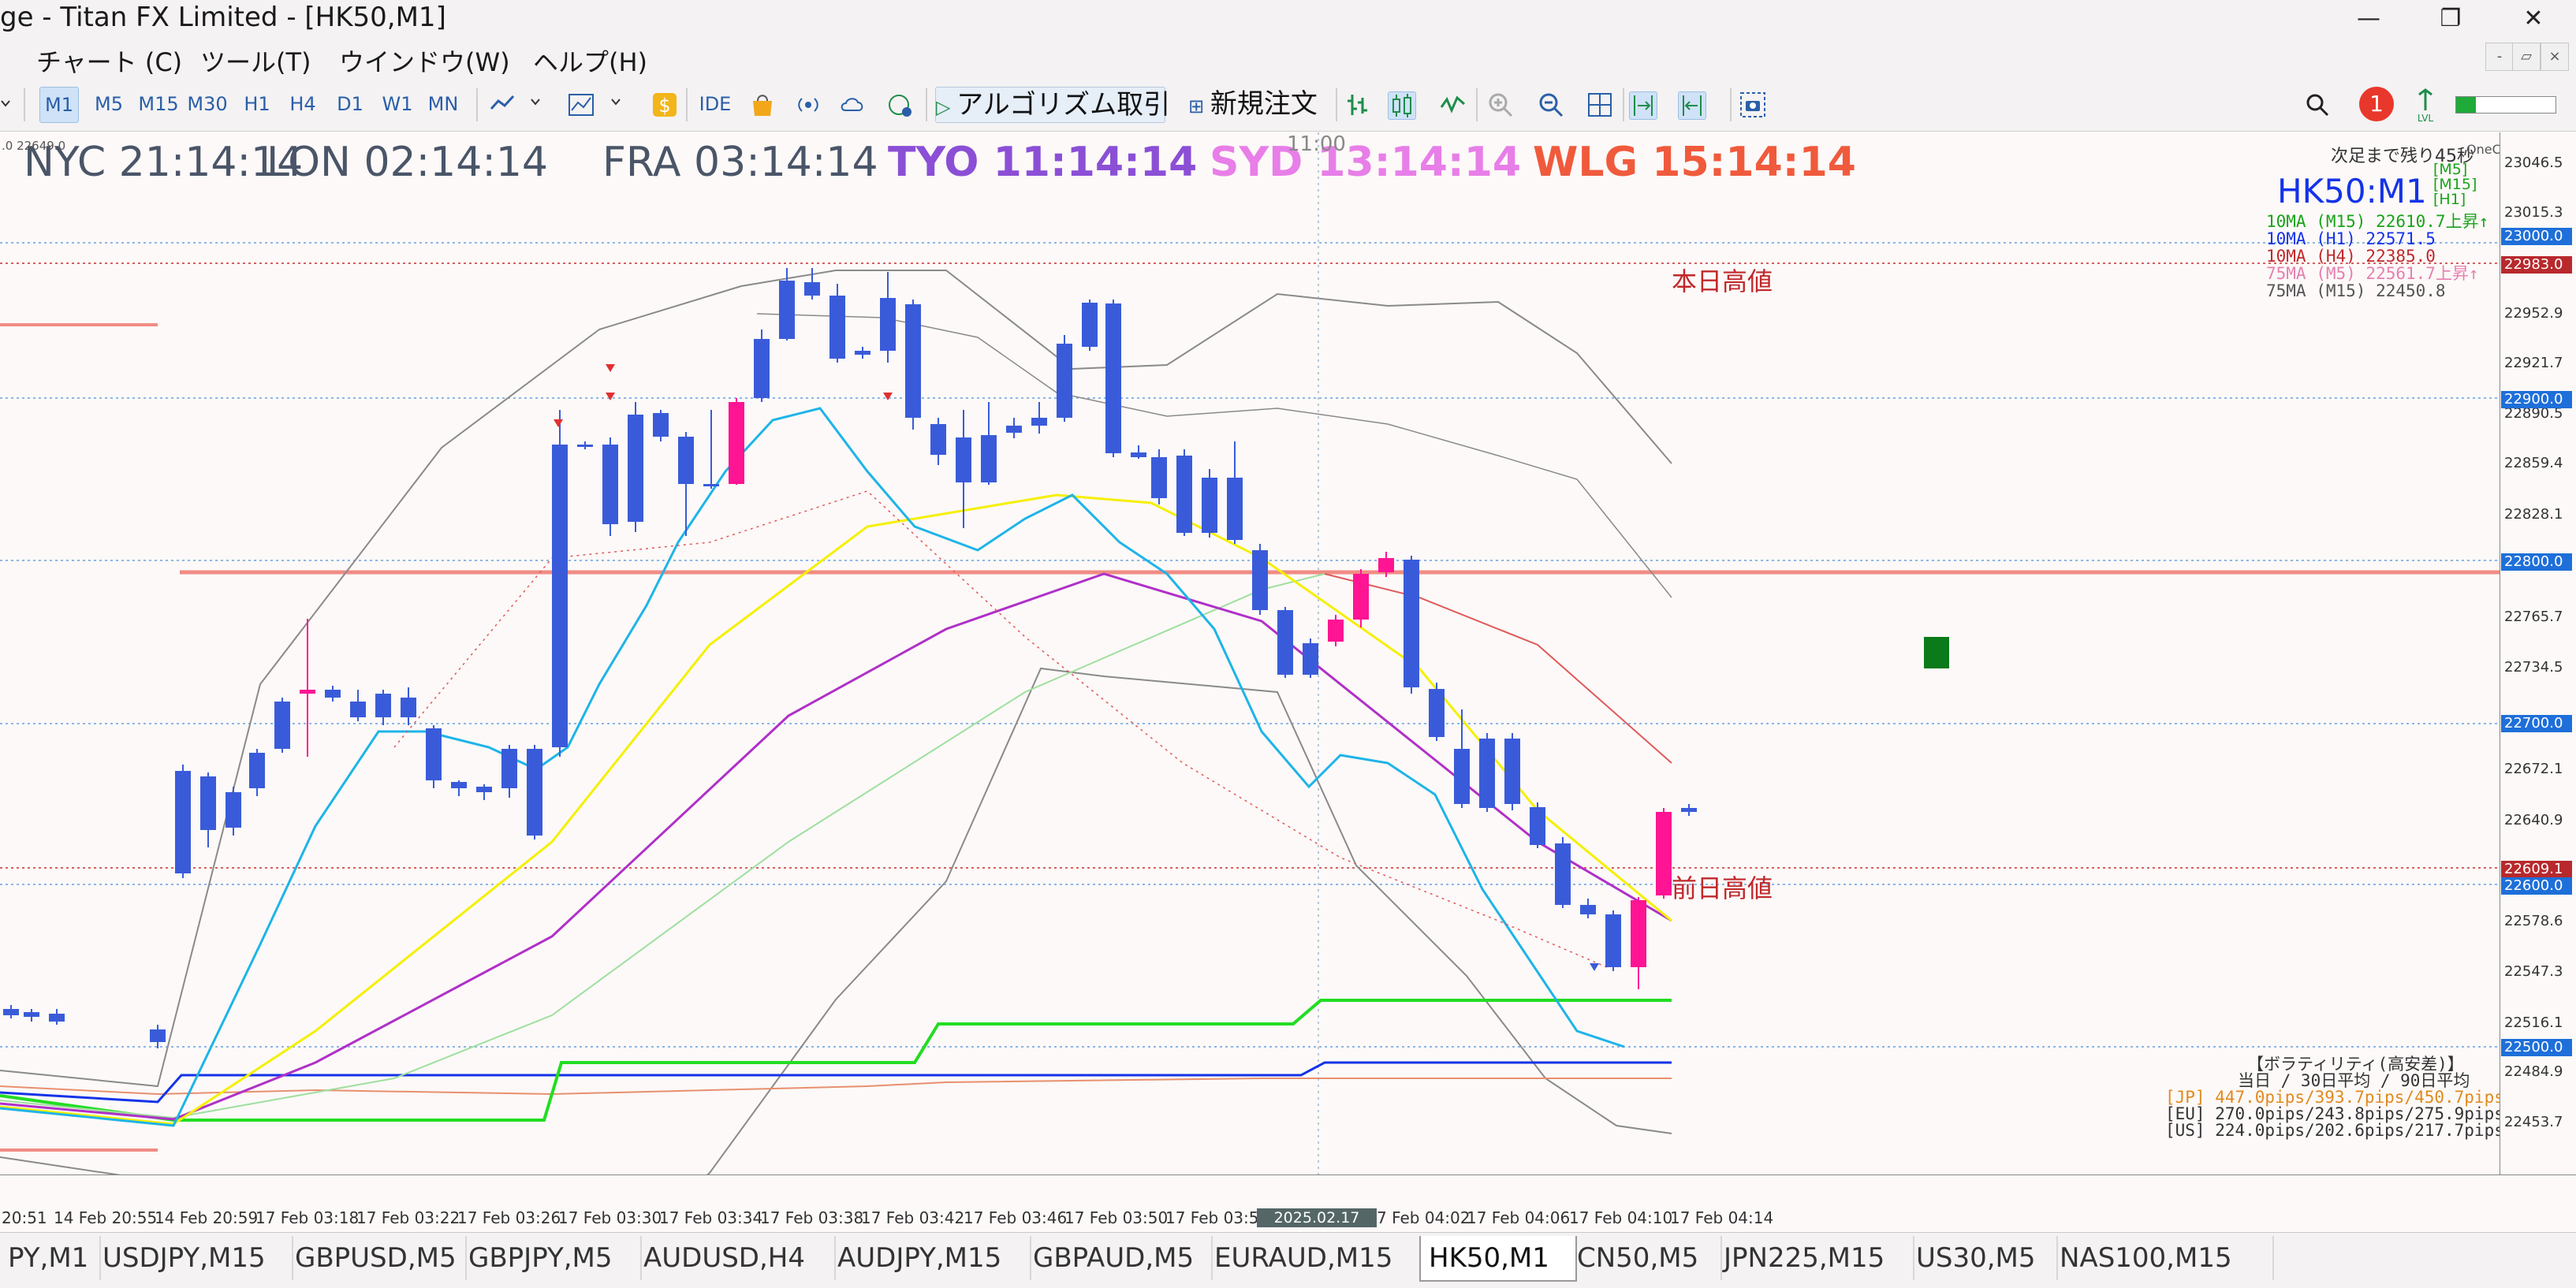 The height and width of the screenshot is (1288, 2576). I want to click on menu-chart: チャート (C), so click(109, 61).